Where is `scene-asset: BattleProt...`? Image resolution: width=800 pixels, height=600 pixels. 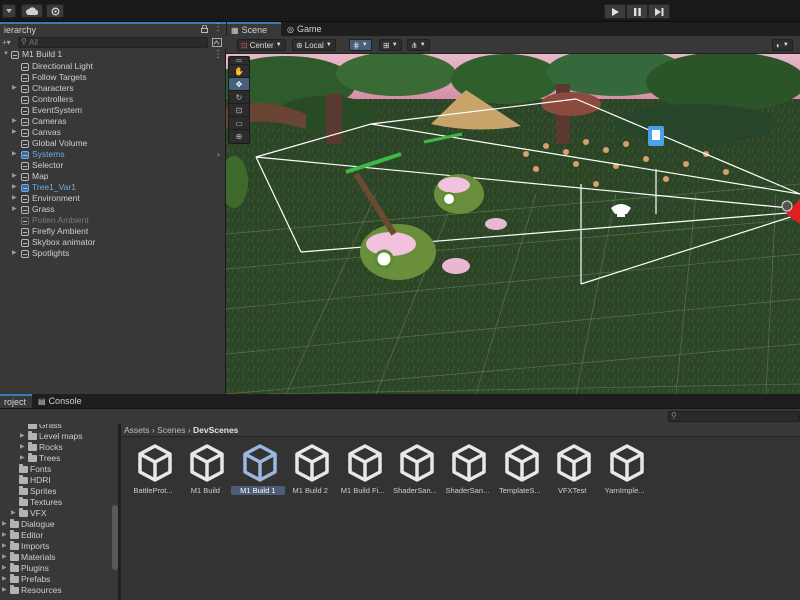 scene-asset: BattleProt... is located at coordinates (153, 474).